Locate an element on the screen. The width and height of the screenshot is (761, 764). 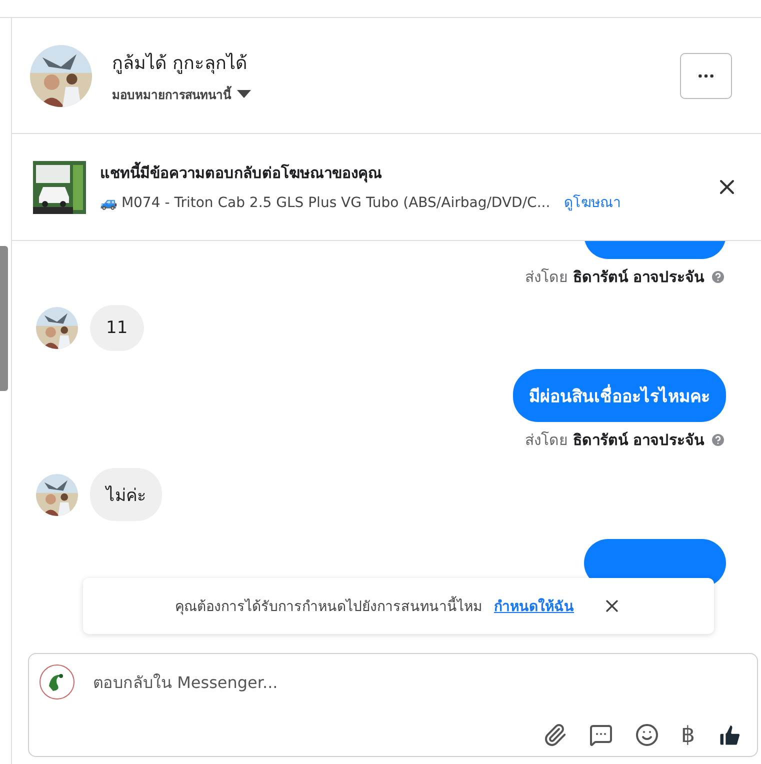
ad-reply-title: แชทนี้มีข้อความตอบกลับต่อโฆษณาของคุณ is located at coordinates (400, 173).